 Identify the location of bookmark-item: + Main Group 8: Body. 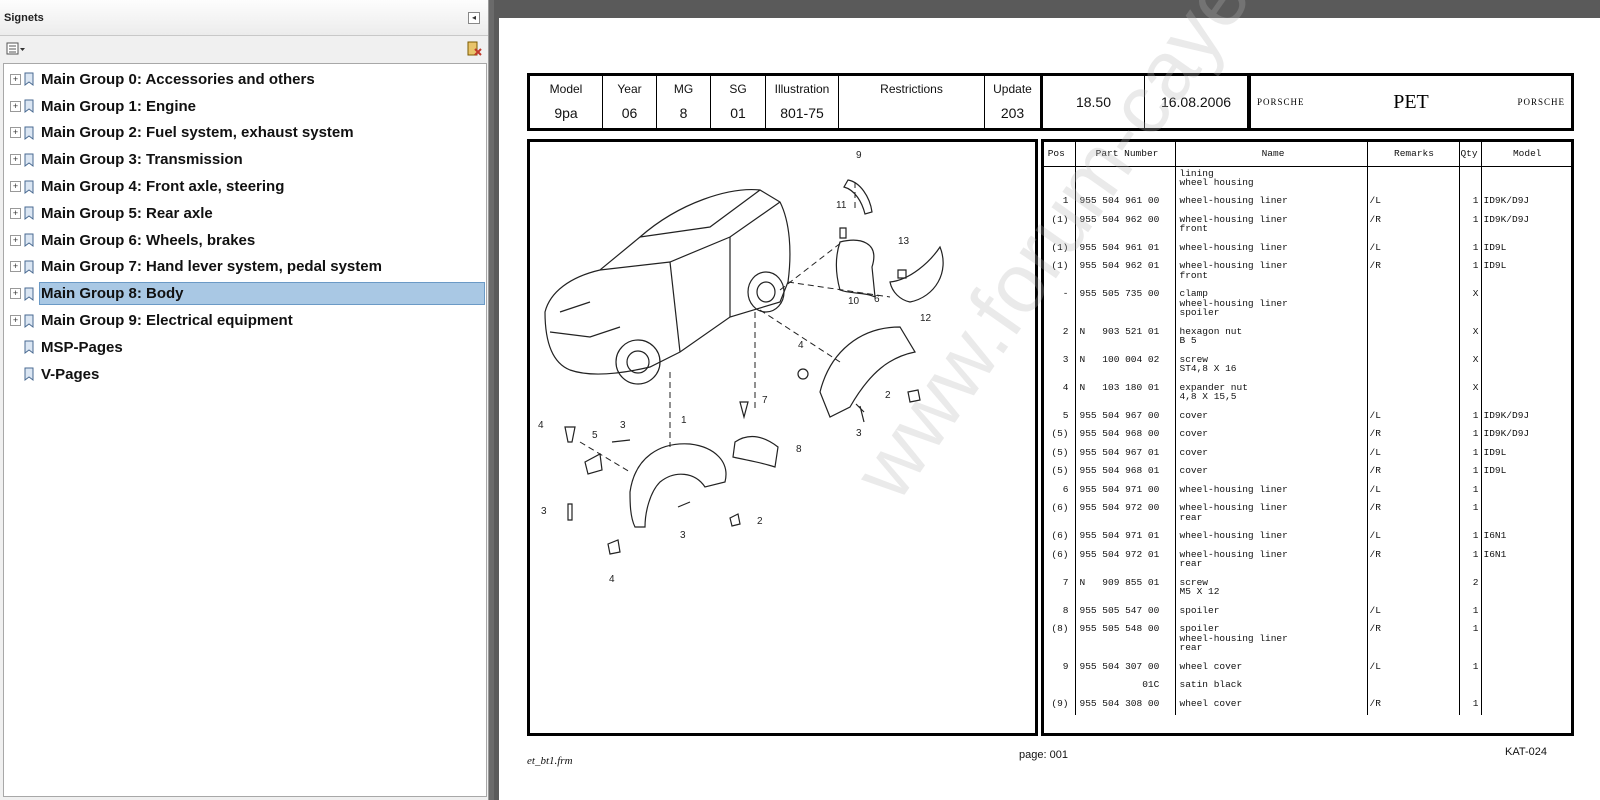
(245, 293).